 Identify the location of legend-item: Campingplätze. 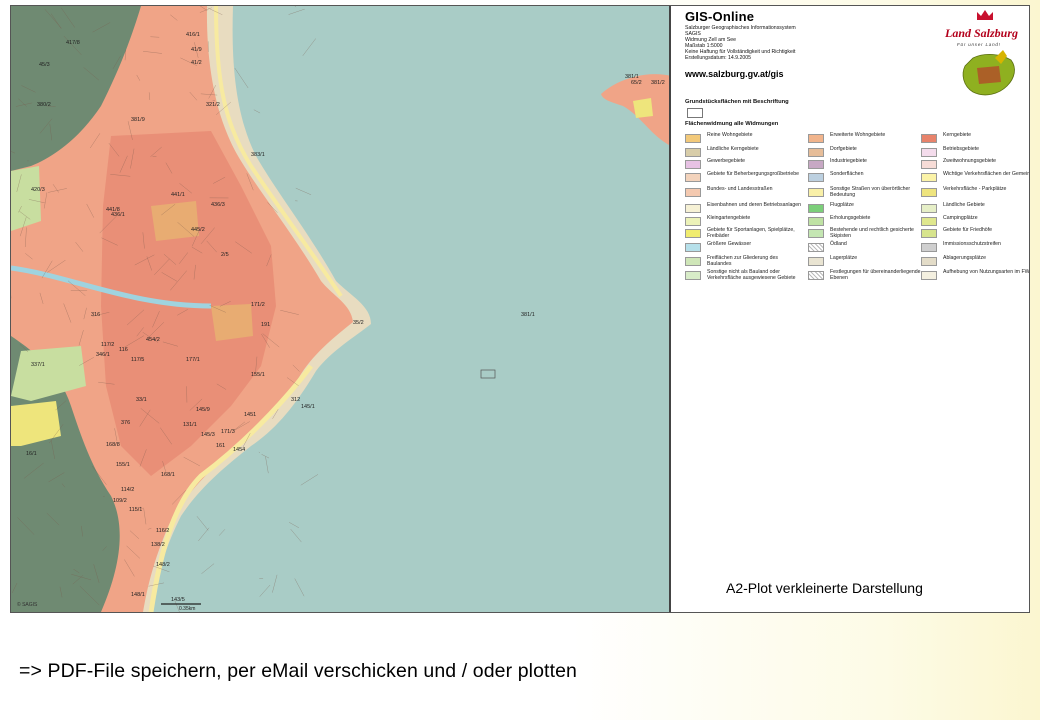
(975, 220).